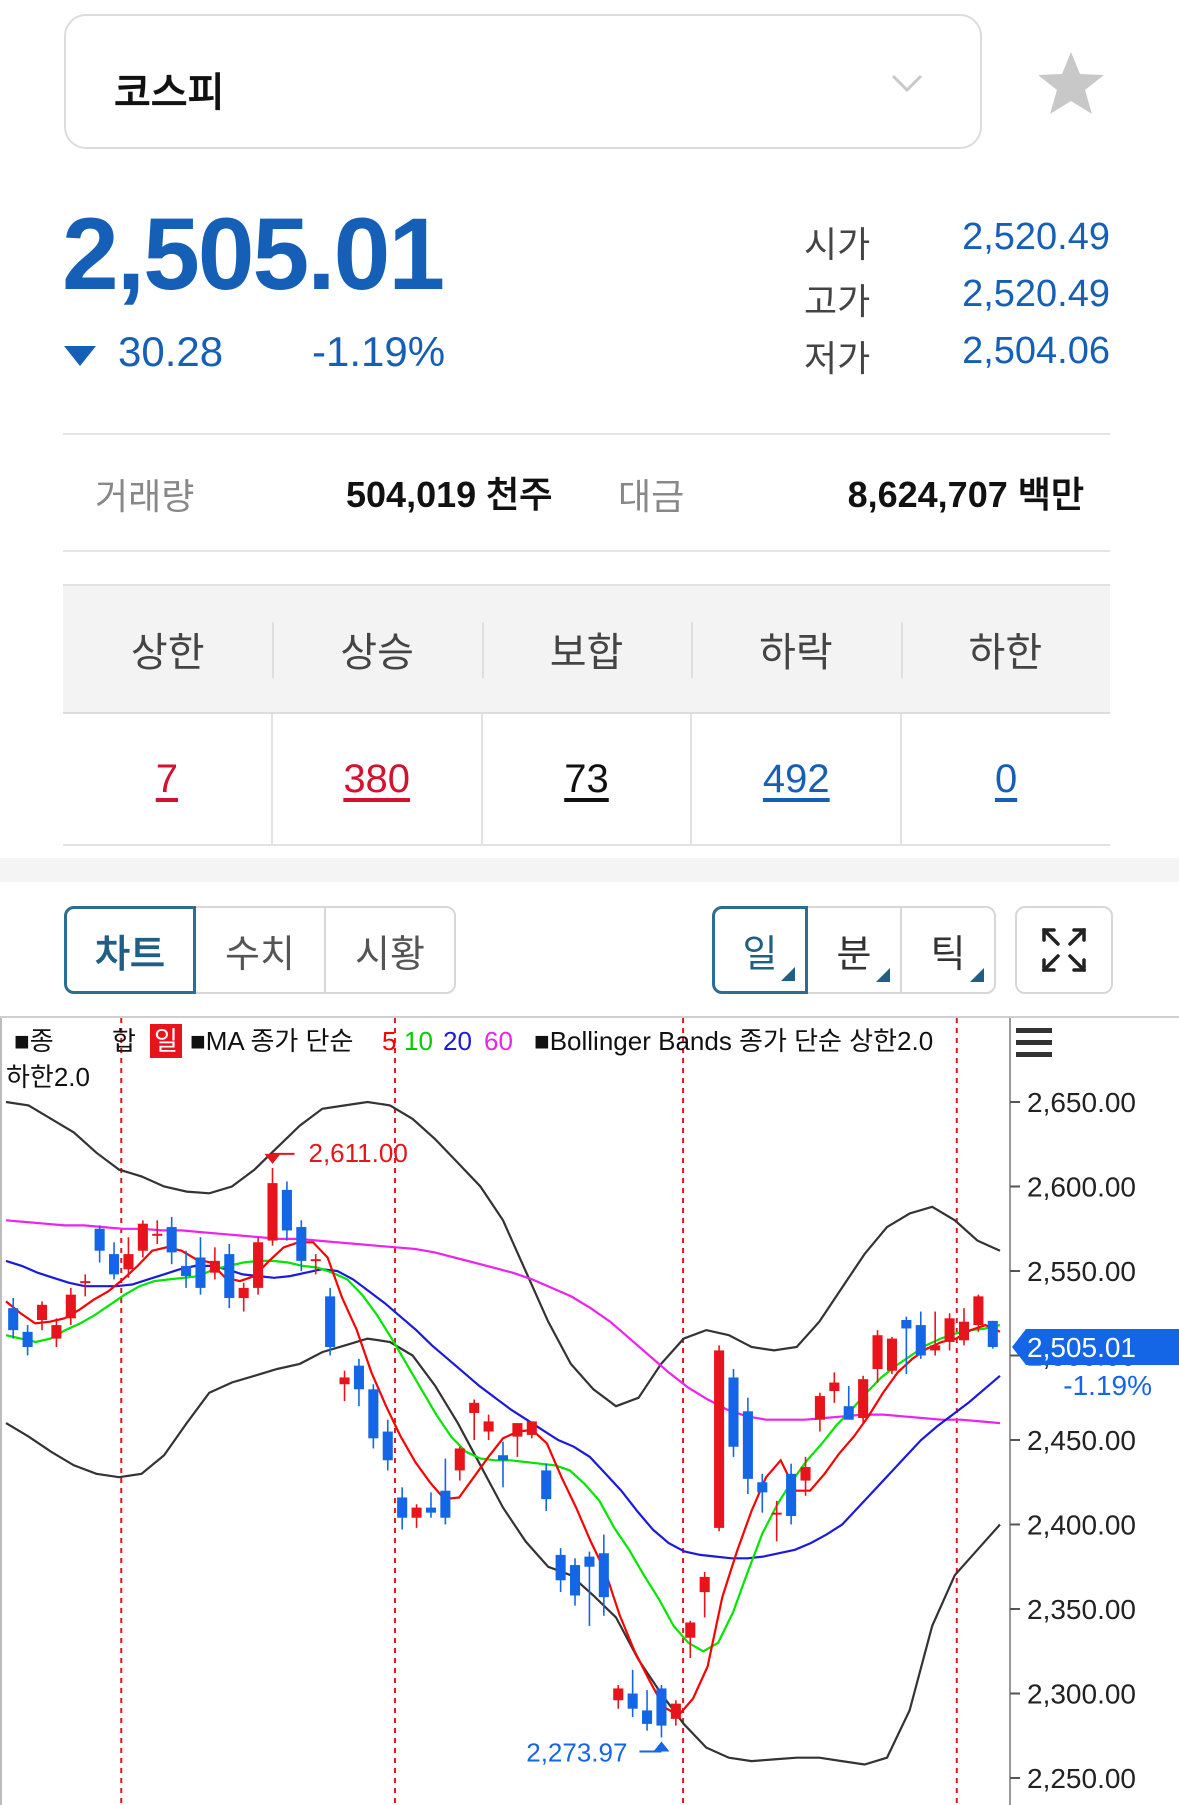 The width and height of the screenshot is (1179, 1805). I want to click on amount-value: 8,624,707 백만, so click(965, 494).